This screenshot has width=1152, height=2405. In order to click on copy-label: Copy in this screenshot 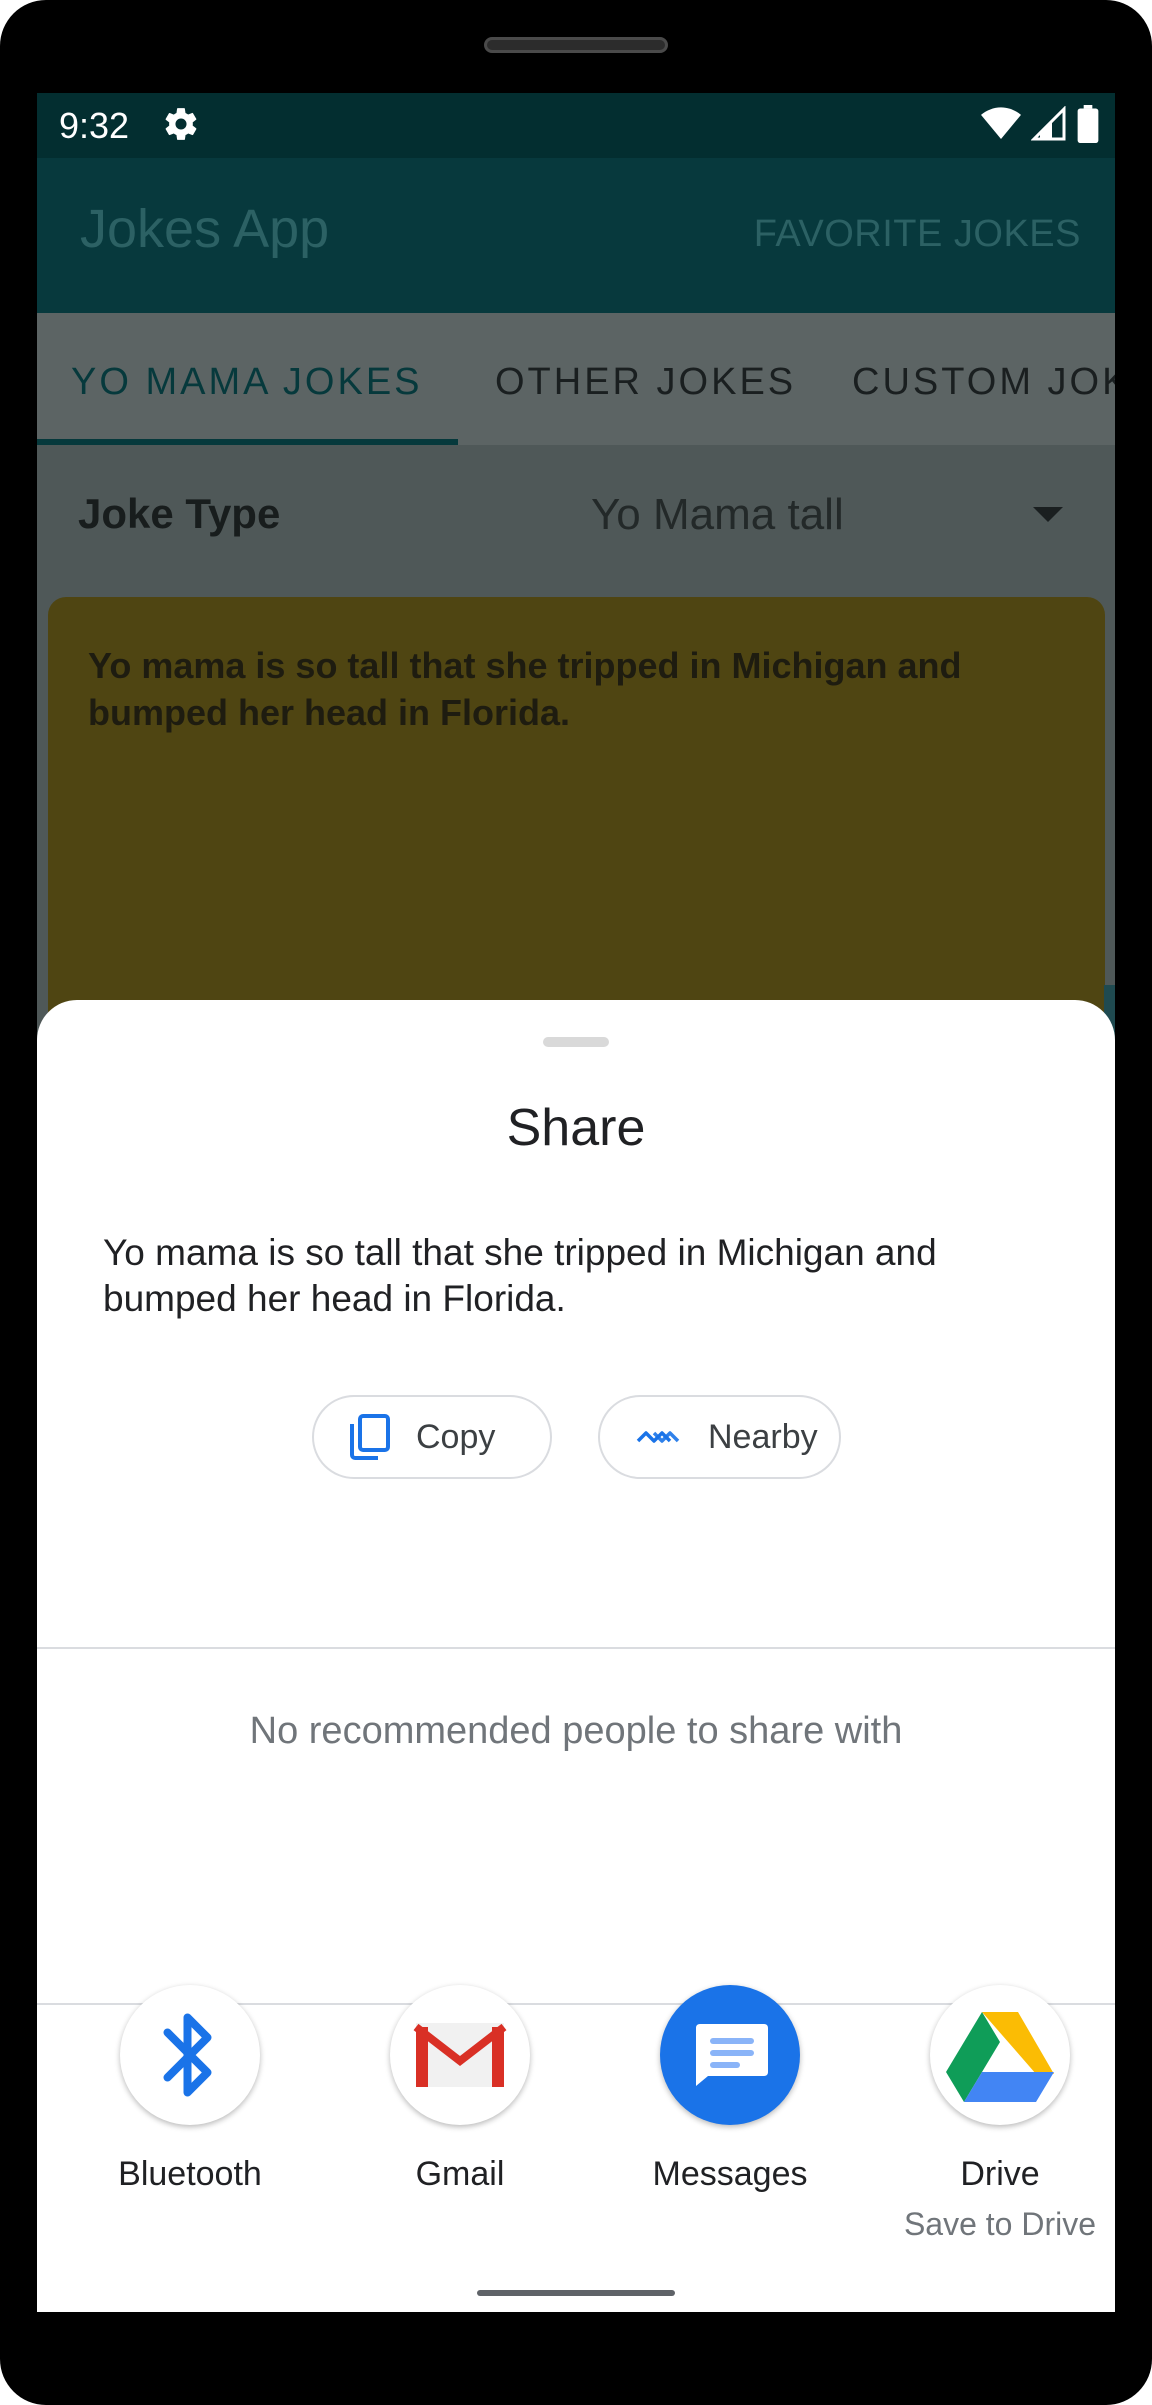, I will do `click(456, 1436)`.